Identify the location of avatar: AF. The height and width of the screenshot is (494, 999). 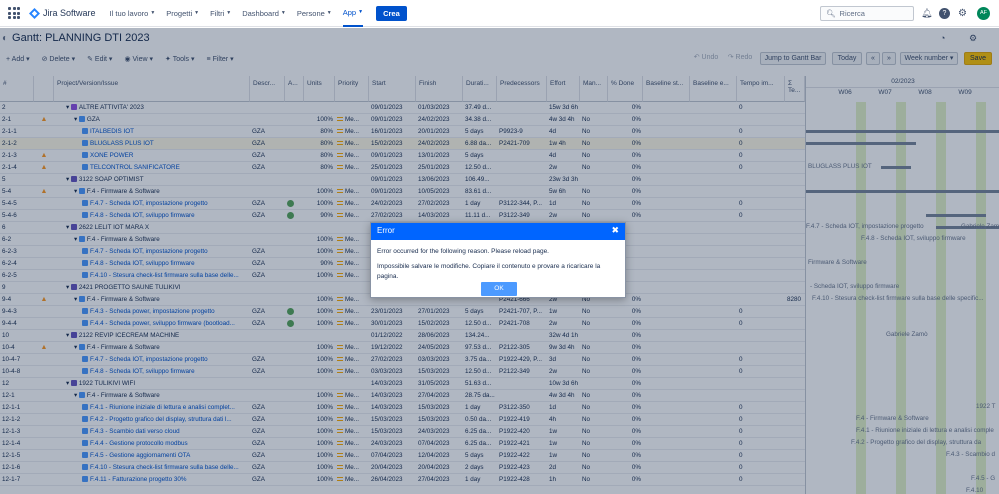
(983, 13).